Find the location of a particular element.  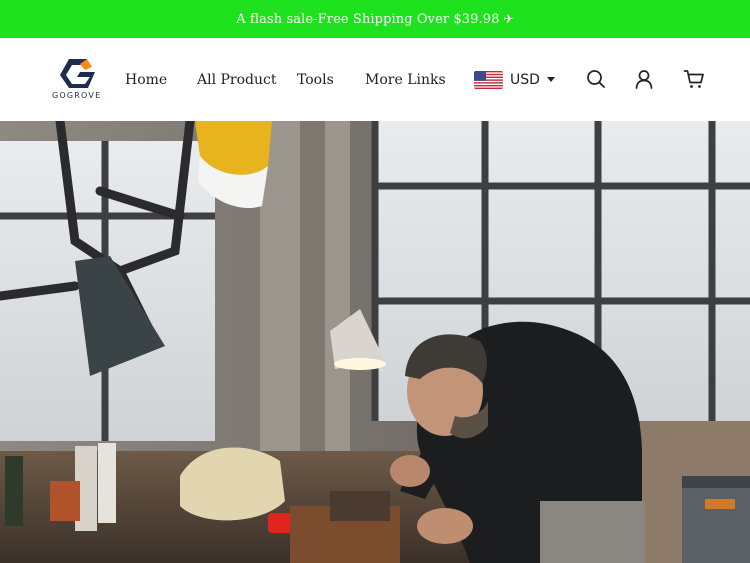

us-flag-icon is located at coordinates (488, 79).